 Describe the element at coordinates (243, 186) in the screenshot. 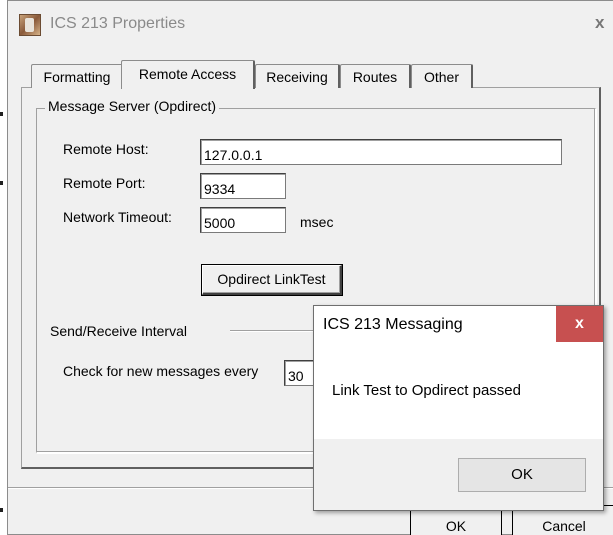

I see `remote-port-field` at that location.